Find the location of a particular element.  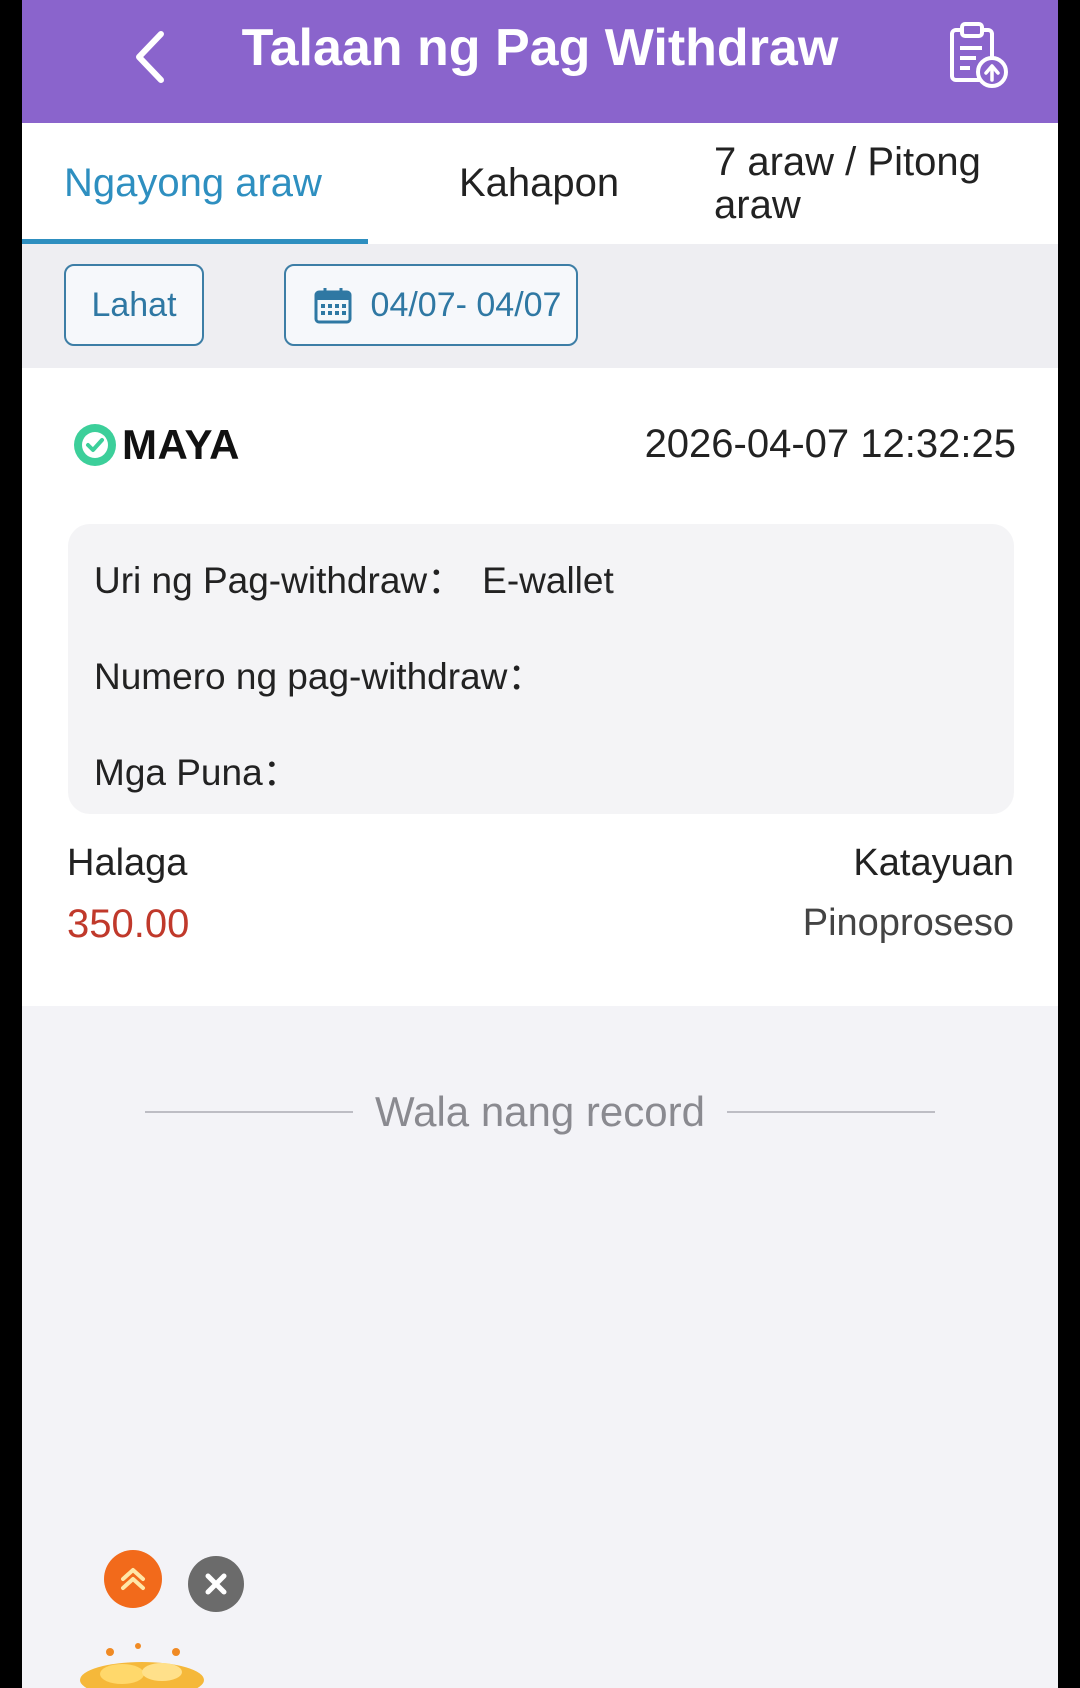

close-float-button is located at coordinates (216, 1584).